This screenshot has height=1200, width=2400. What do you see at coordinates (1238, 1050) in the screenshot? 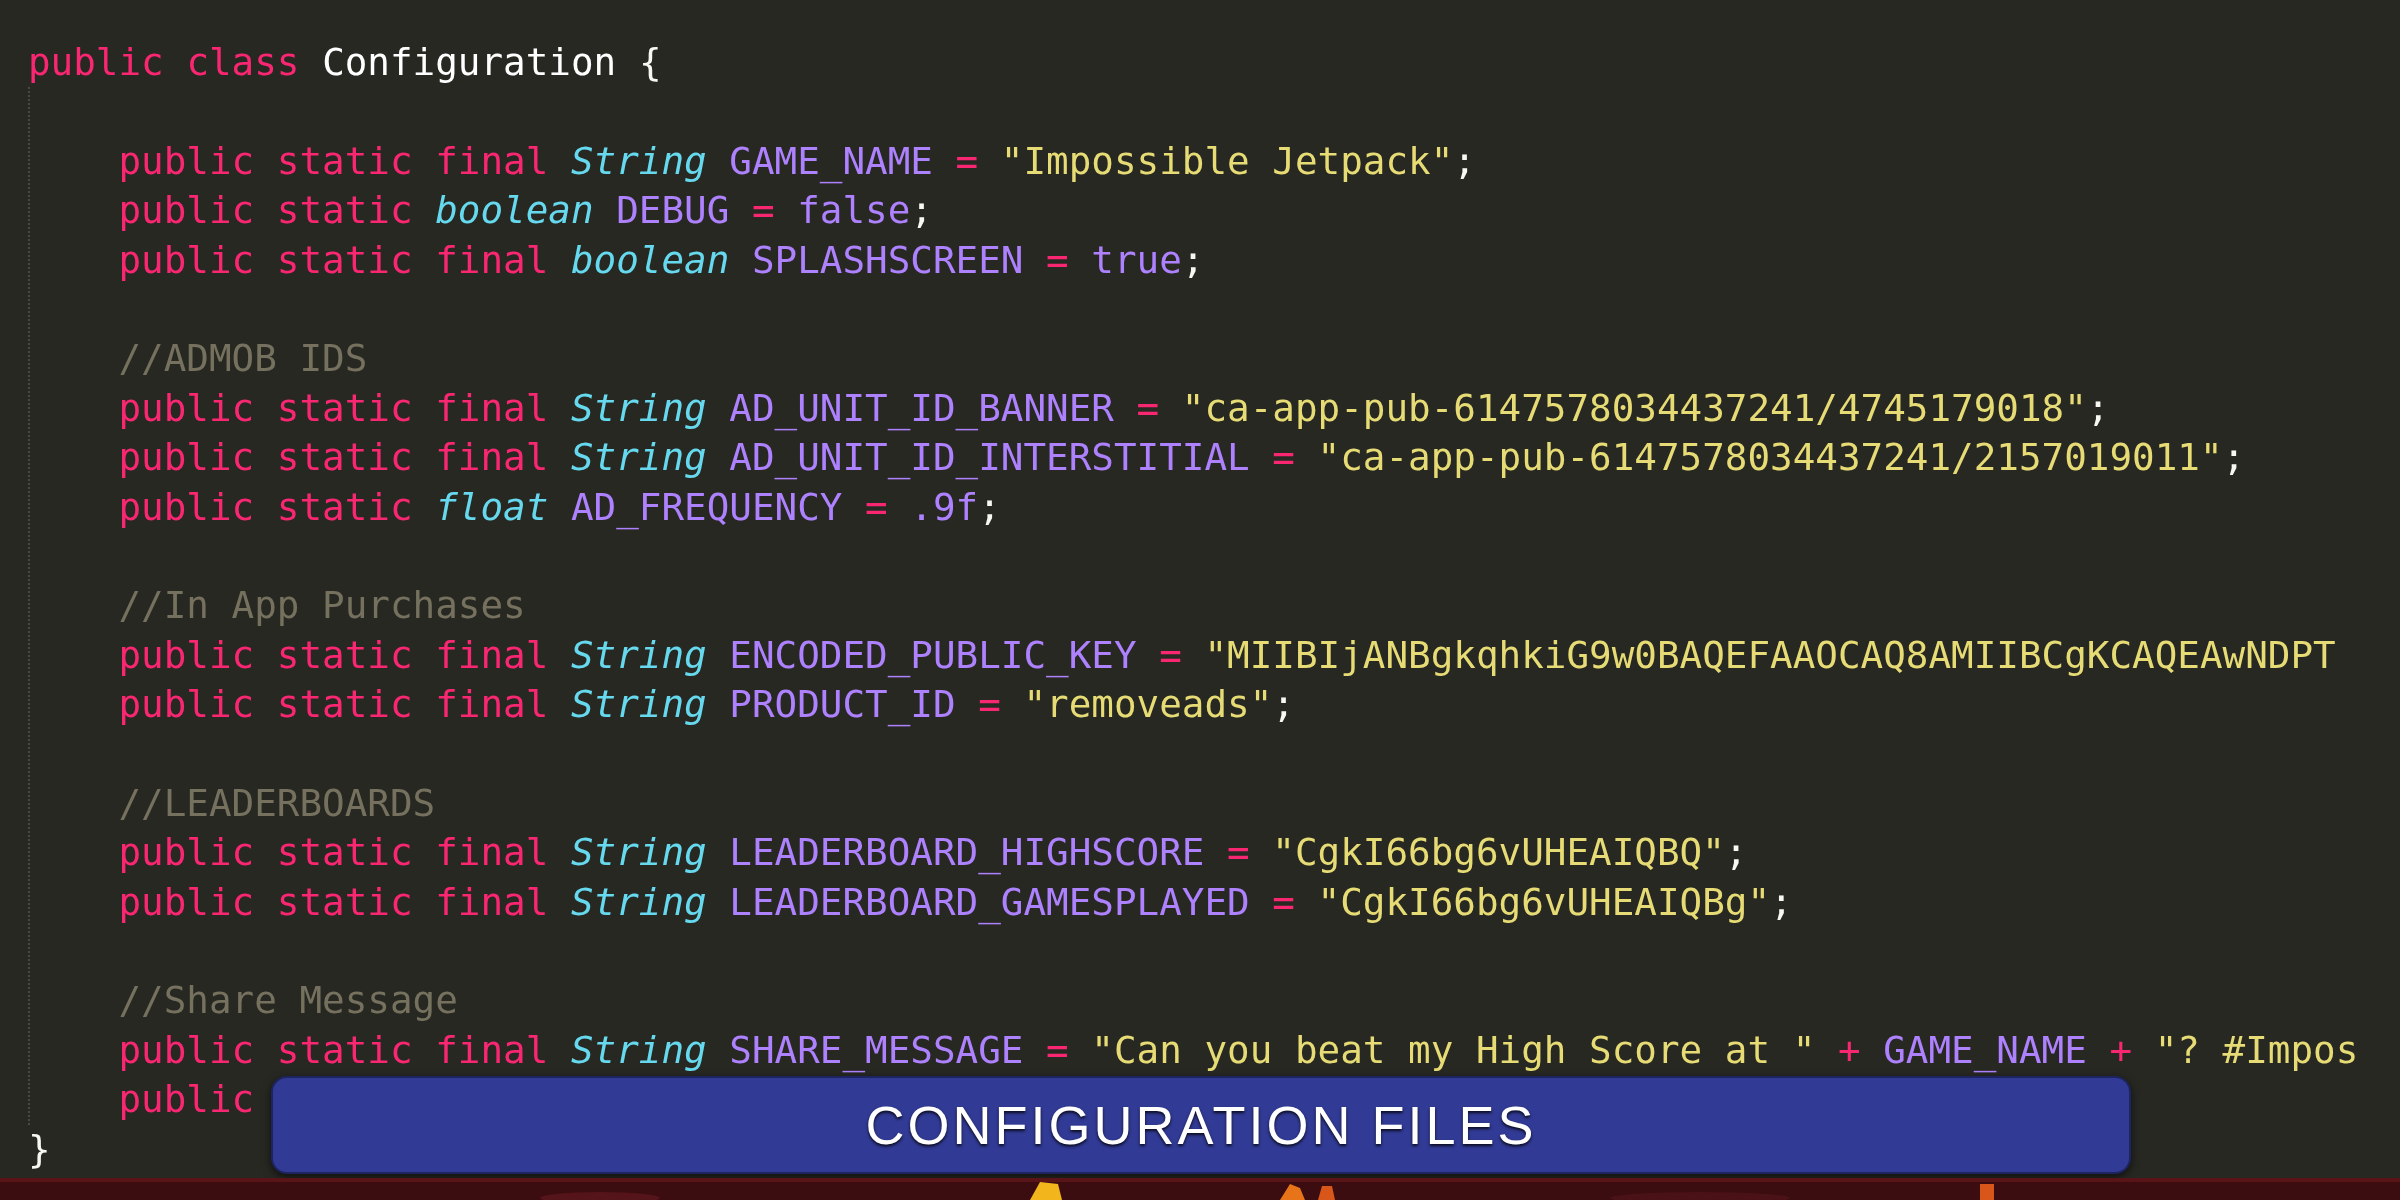
I see `code-line: public static final String SHARE_MESSAGE = "Can you beat my High Score at " + GAME_NAME + "? #Impos` at bounding box center [1238, 1050].